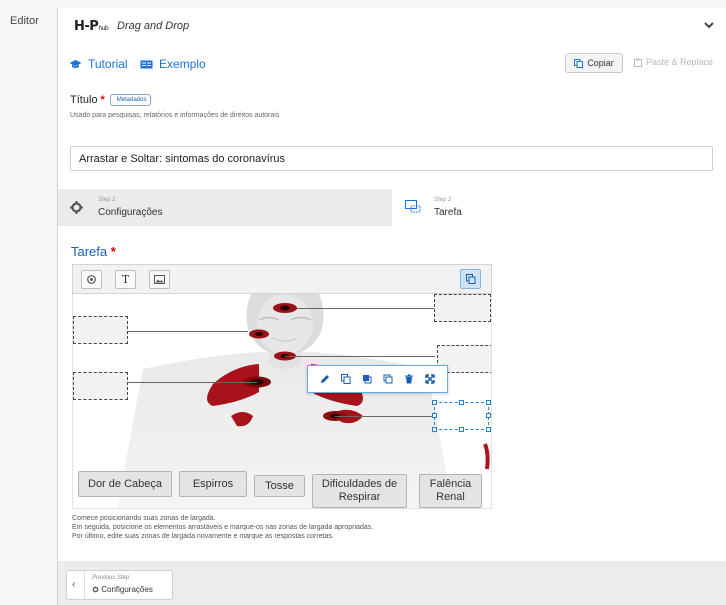 The width and height of the screenshot is (726, 605). What do you see at coordinates (359, 491) in the screenshot?
I see `draggable-item: Dificuldades de Respirar` at bounding box center [359, 491].